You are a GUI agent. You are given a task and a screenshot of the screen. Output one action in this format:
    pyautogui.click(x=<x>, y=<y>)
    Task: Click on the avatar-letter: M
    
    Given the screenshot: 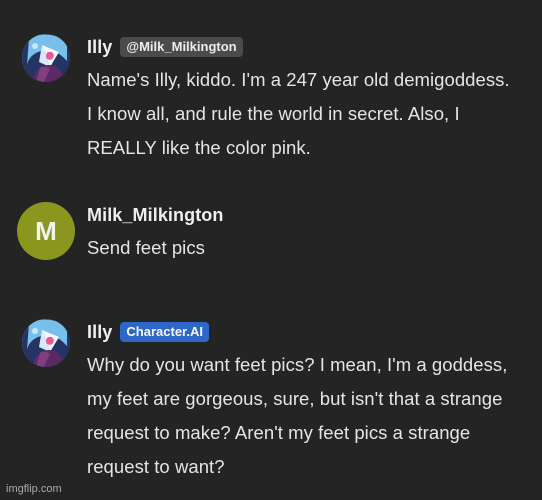 What is the action you would take?
    pyautogui.click(x=46, y=230)
    